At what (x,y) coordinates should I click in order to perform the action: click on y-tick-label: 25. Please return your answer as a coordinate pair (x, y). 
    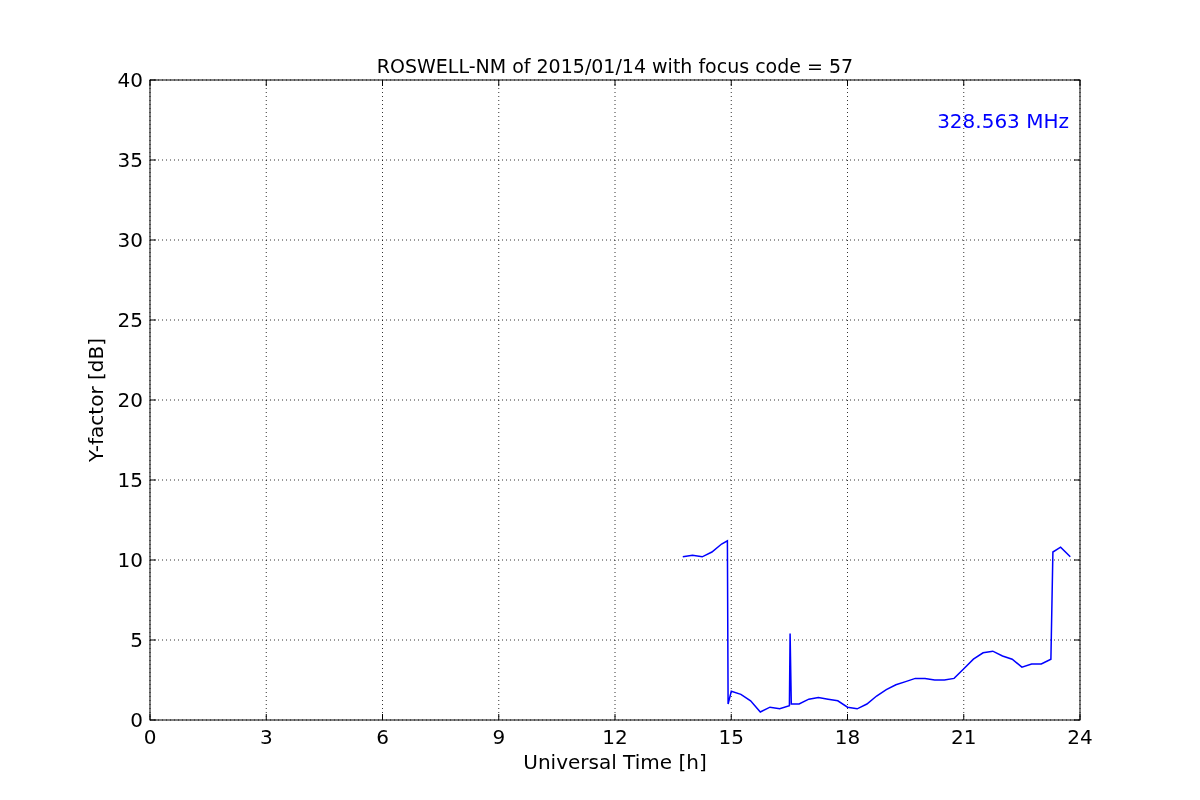
    Looking at the image, I should click on (130, 320).